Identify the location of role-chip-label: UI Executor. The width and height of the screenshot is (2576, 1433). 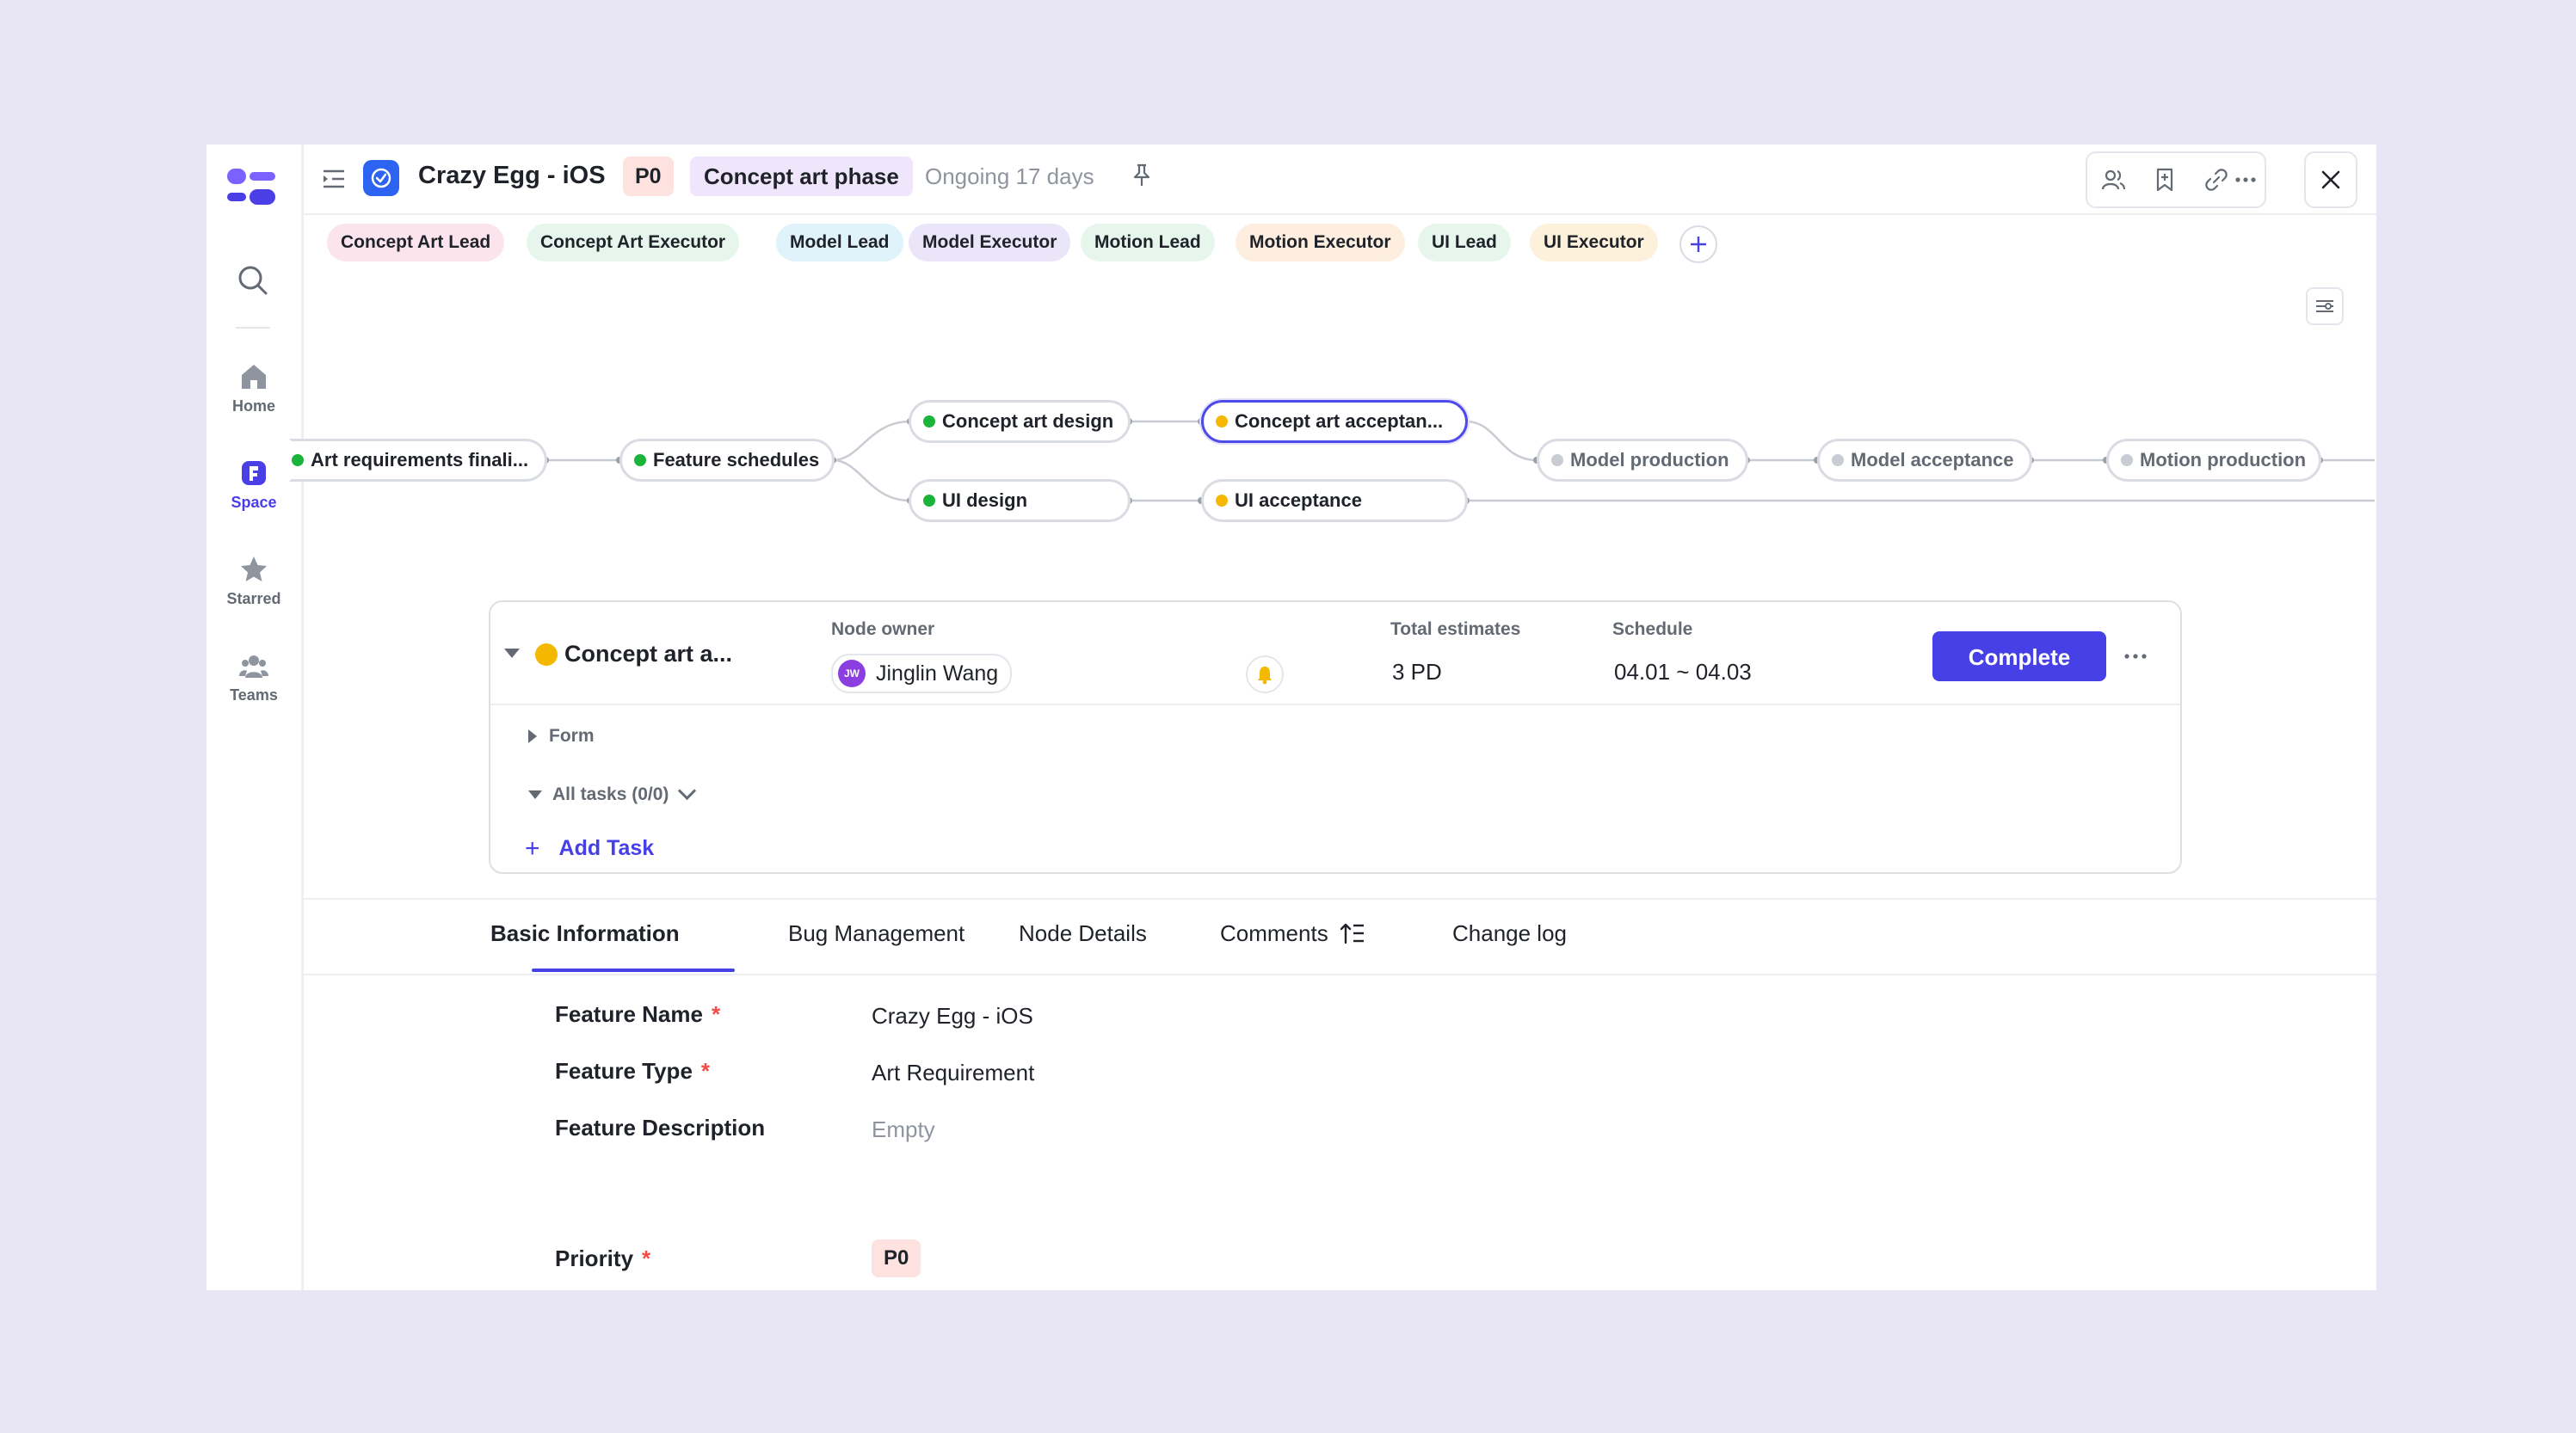
(1594, 242).